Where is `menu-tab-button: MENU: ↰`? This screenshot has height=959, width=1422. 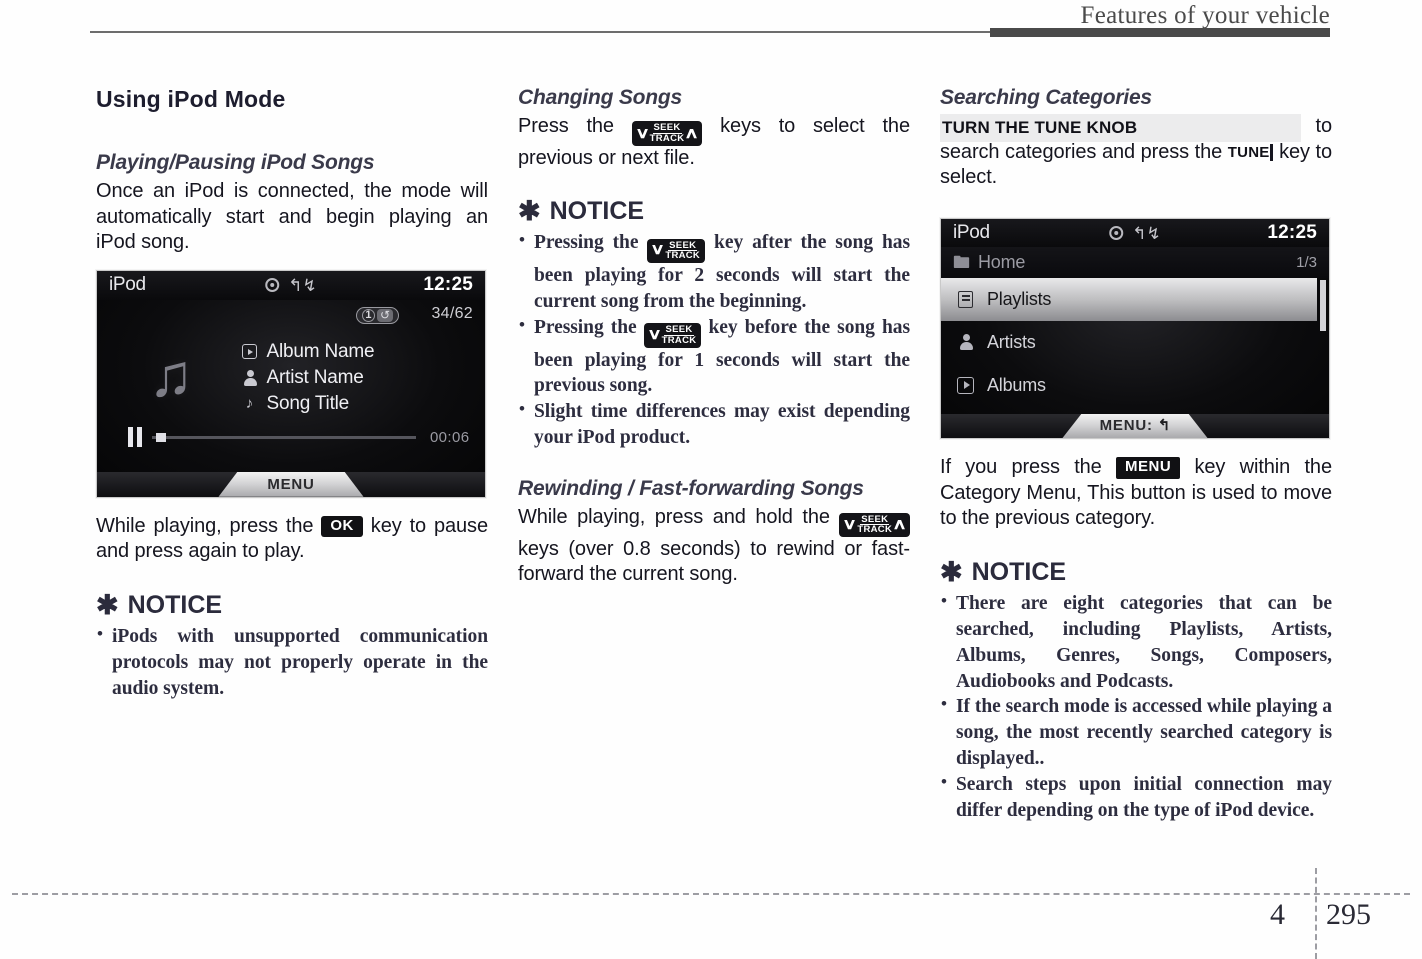 menu-tab-button: MENU: ↰ is located at coordinates (1135, 425).